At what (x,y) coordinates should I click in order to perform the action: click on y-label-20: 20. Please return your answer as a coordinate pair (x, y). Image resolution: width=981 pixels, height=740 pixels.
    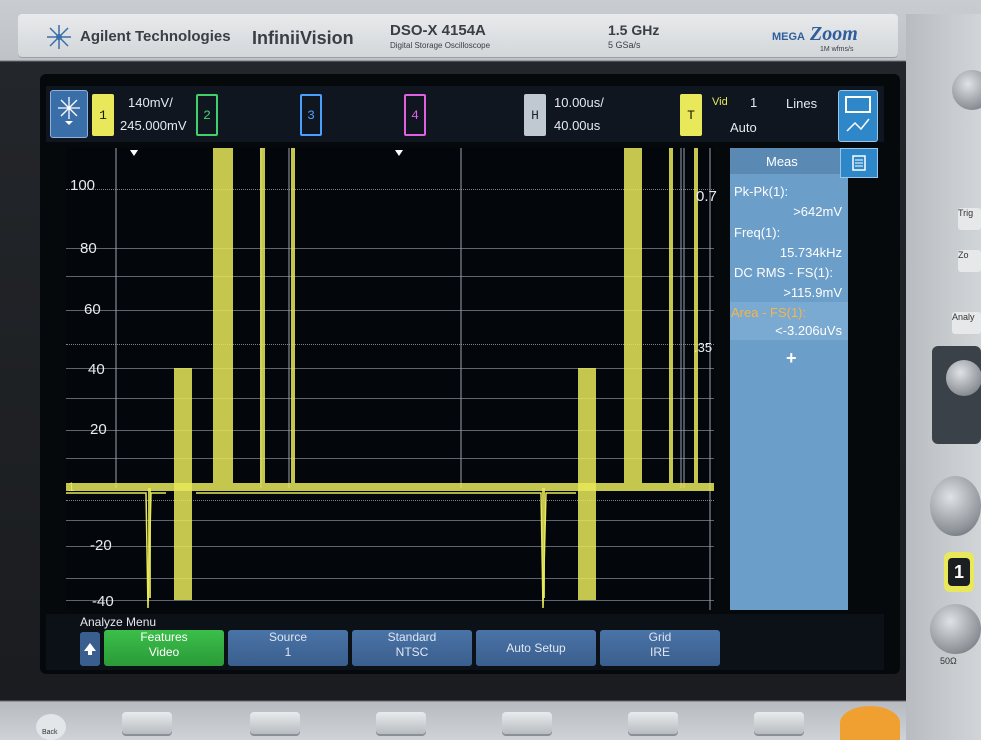
    Looking at the image, I should click on (98, 429).